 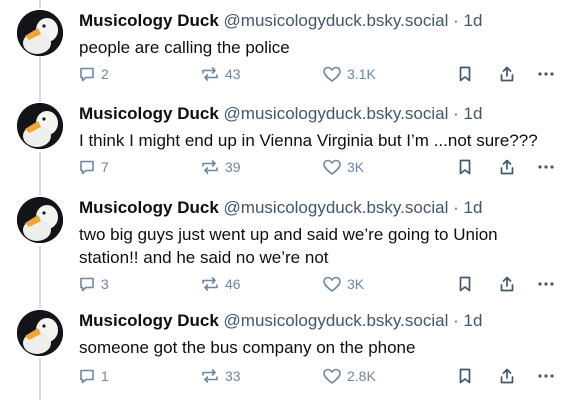 What do you see at coordinates (247, 347) in the screenshot?
I see `post-text: someone got the bus company on the phone` at bounding box center [247, 347].